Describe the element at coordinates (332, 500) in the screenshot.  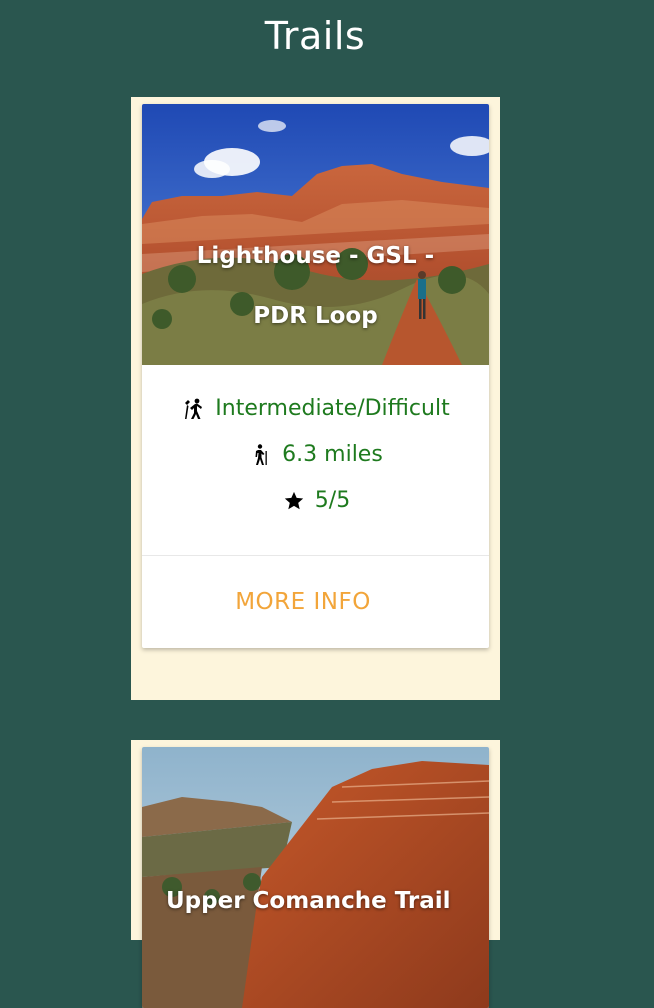
I see `rating-value: 5/5` at that location.